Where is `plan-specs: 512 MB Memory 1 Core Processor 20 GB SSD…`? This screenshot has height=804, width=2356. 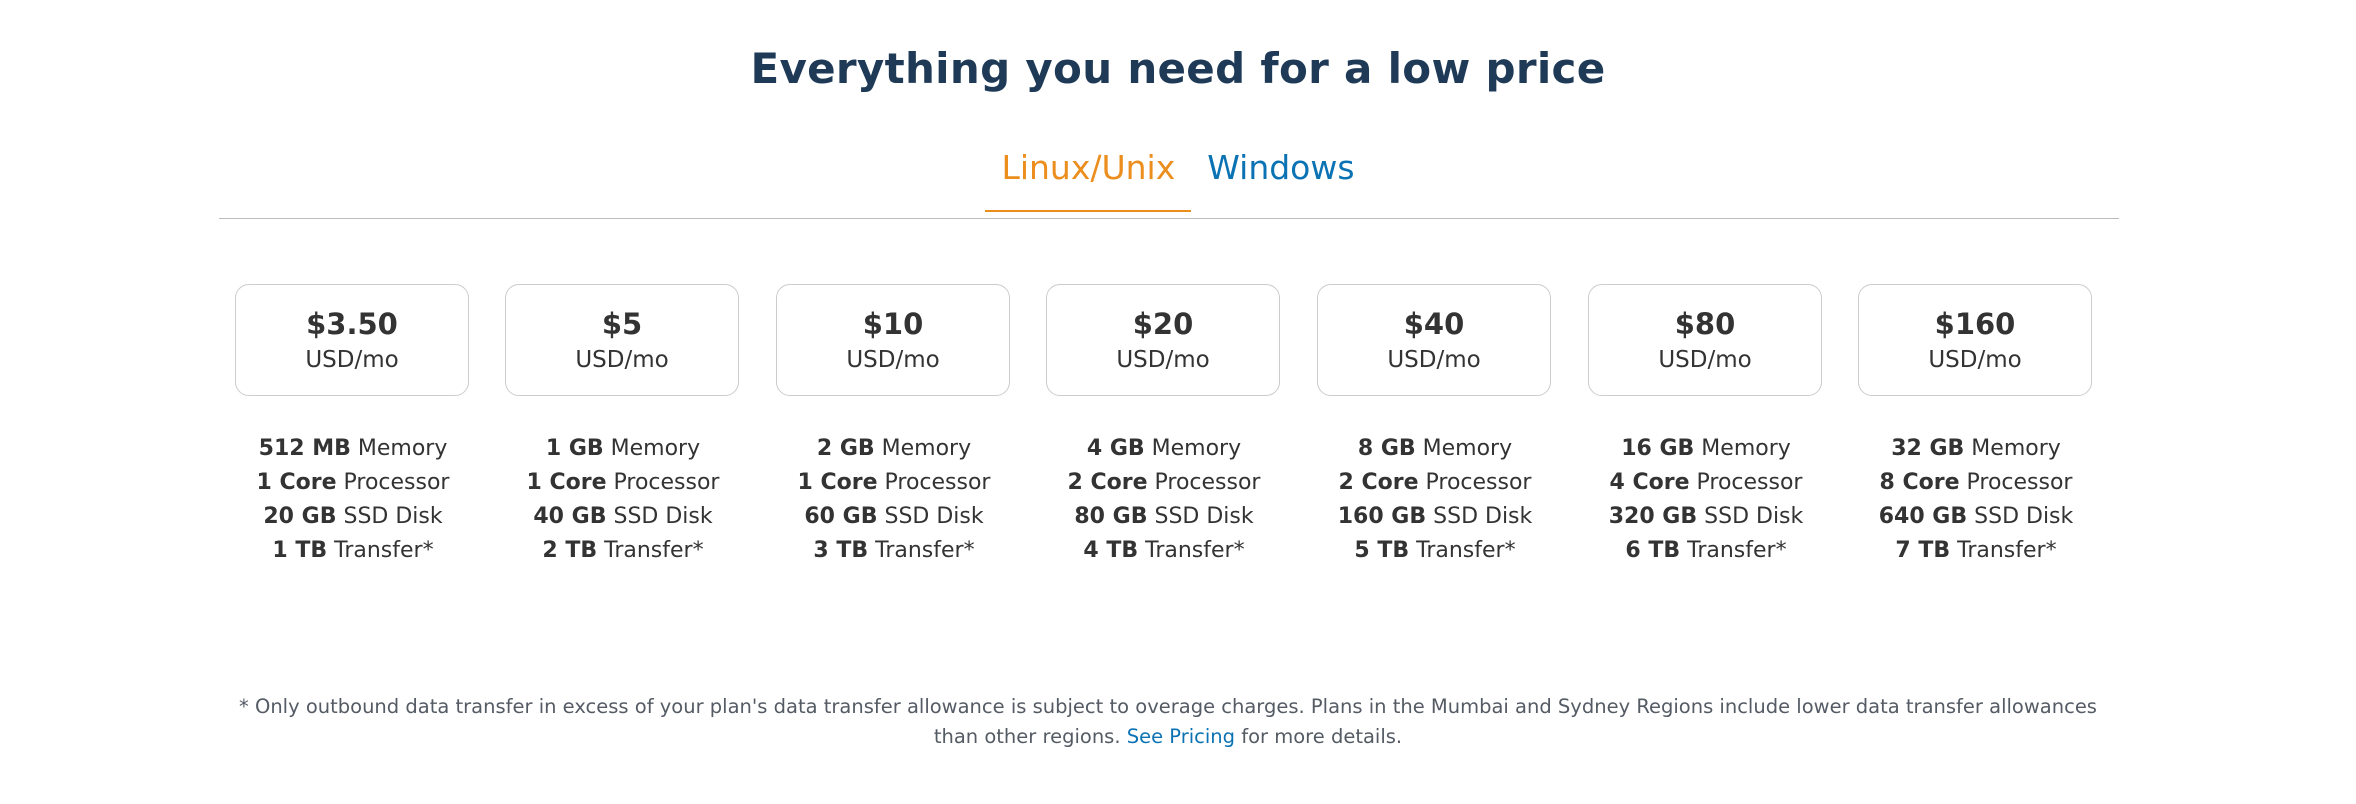
plan-specs: 512 MB Memory 1 Core Processor 20 GB SSD… is located at coordinates (353, 500).